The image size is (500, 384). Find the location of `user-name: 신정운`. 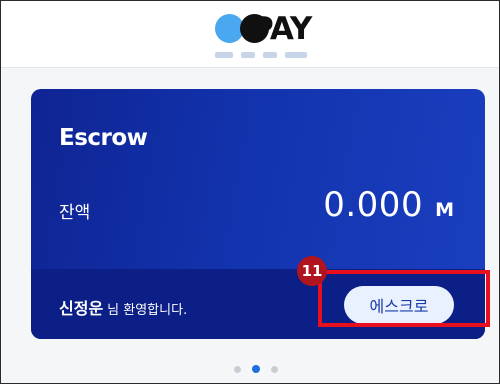

user-name: 신정운 is located at coordinates (81, 308).